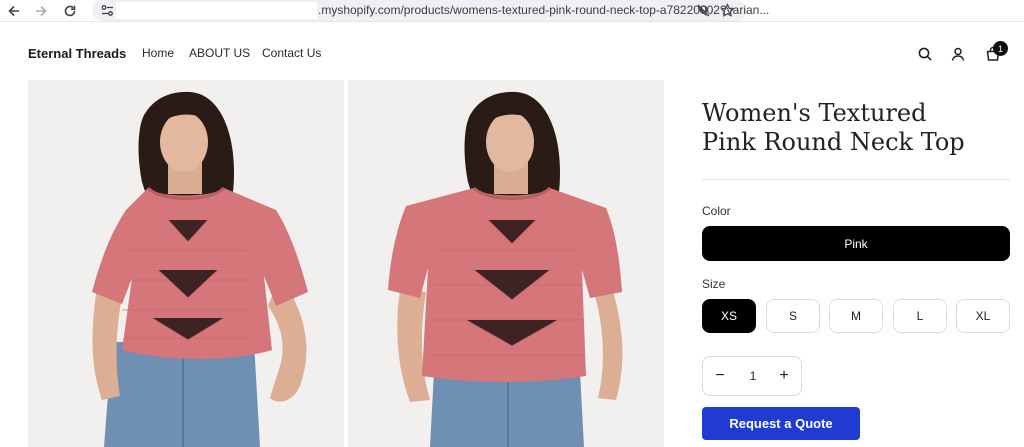 The height and width of the screenshot is (447, 1024). I want to click on quantity-stepper: − 1 +, so click(752, 376).